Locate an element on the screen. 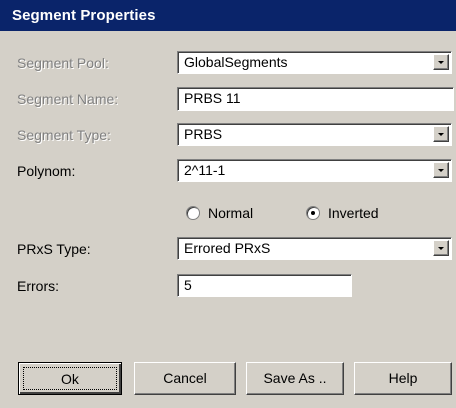 Image resolution: width=456 pixels, height=408 pixels. segment-pool-label: Segment Pool: is located at coordinates (63, 63).